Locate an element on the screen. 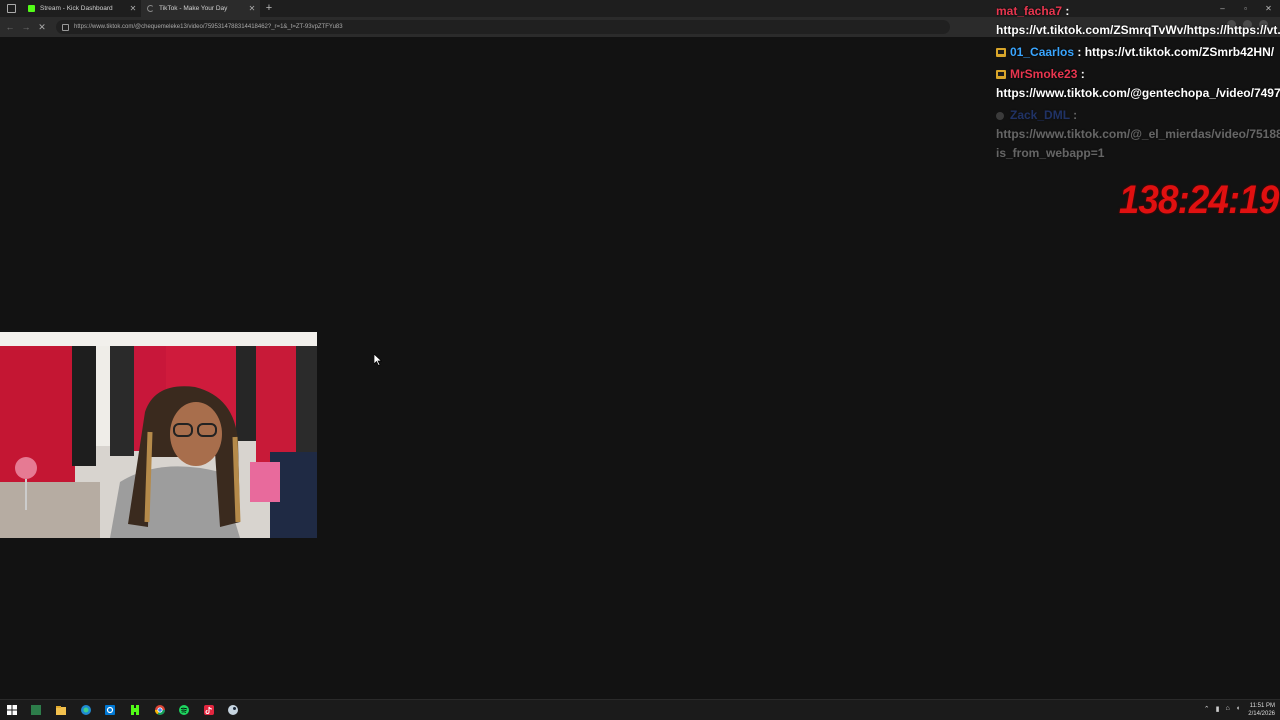  taskbar: ⌃ ▮ ⌂ ◖ 11:51 PM 2/14/2026 is located at coordinates (640, 709).